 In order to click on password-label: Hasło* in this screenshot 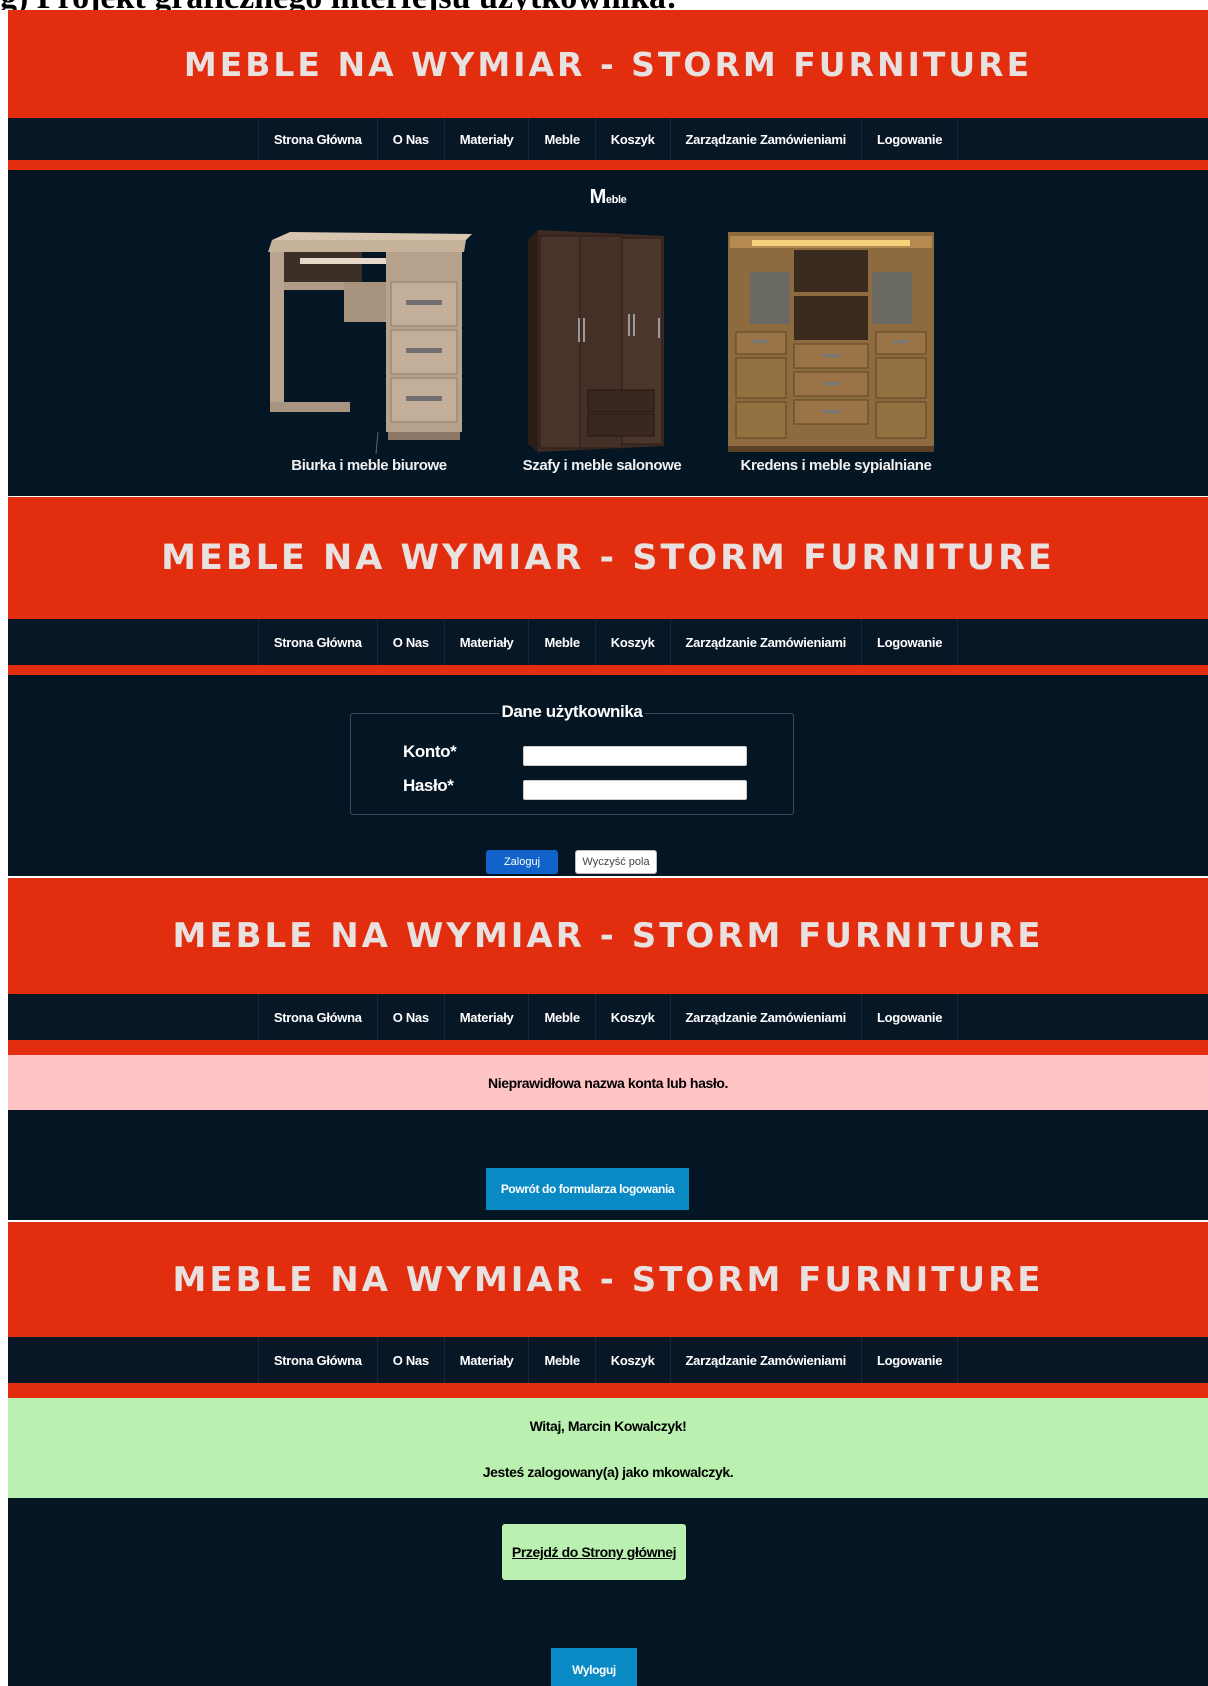, I will do `click(428, 785)`.